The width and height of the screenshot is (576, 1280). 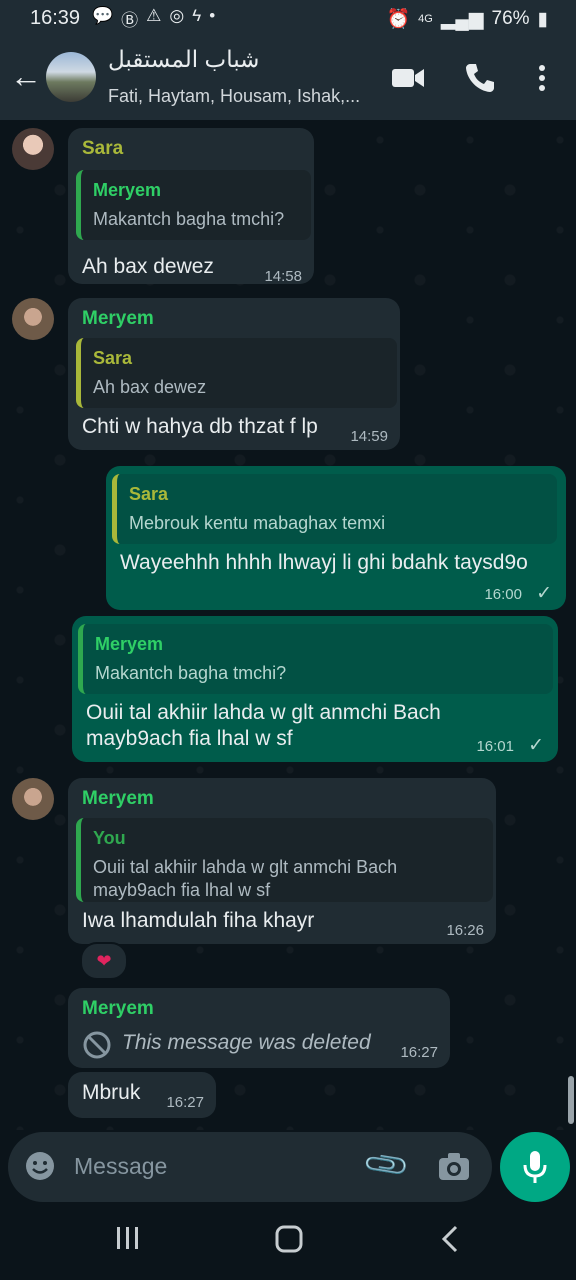 What do you see at coordinates (257, 523) in the screenshot?
I see `quote-text: Mebrouk kentu mabaghax temxi` at bounding box center [257, 523].